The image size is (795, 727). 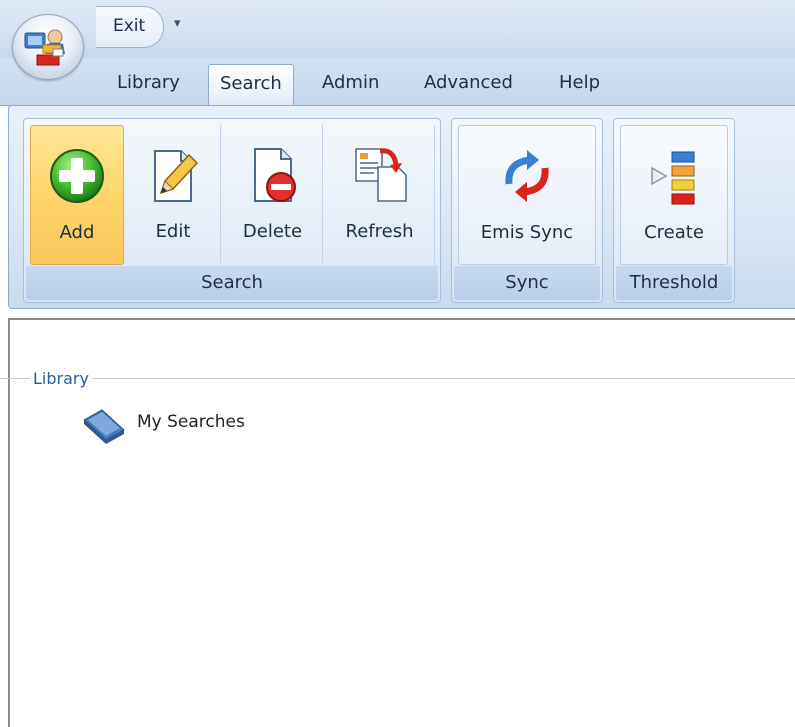 I want to click on tab-label: Library, so click(x=148, y=82).